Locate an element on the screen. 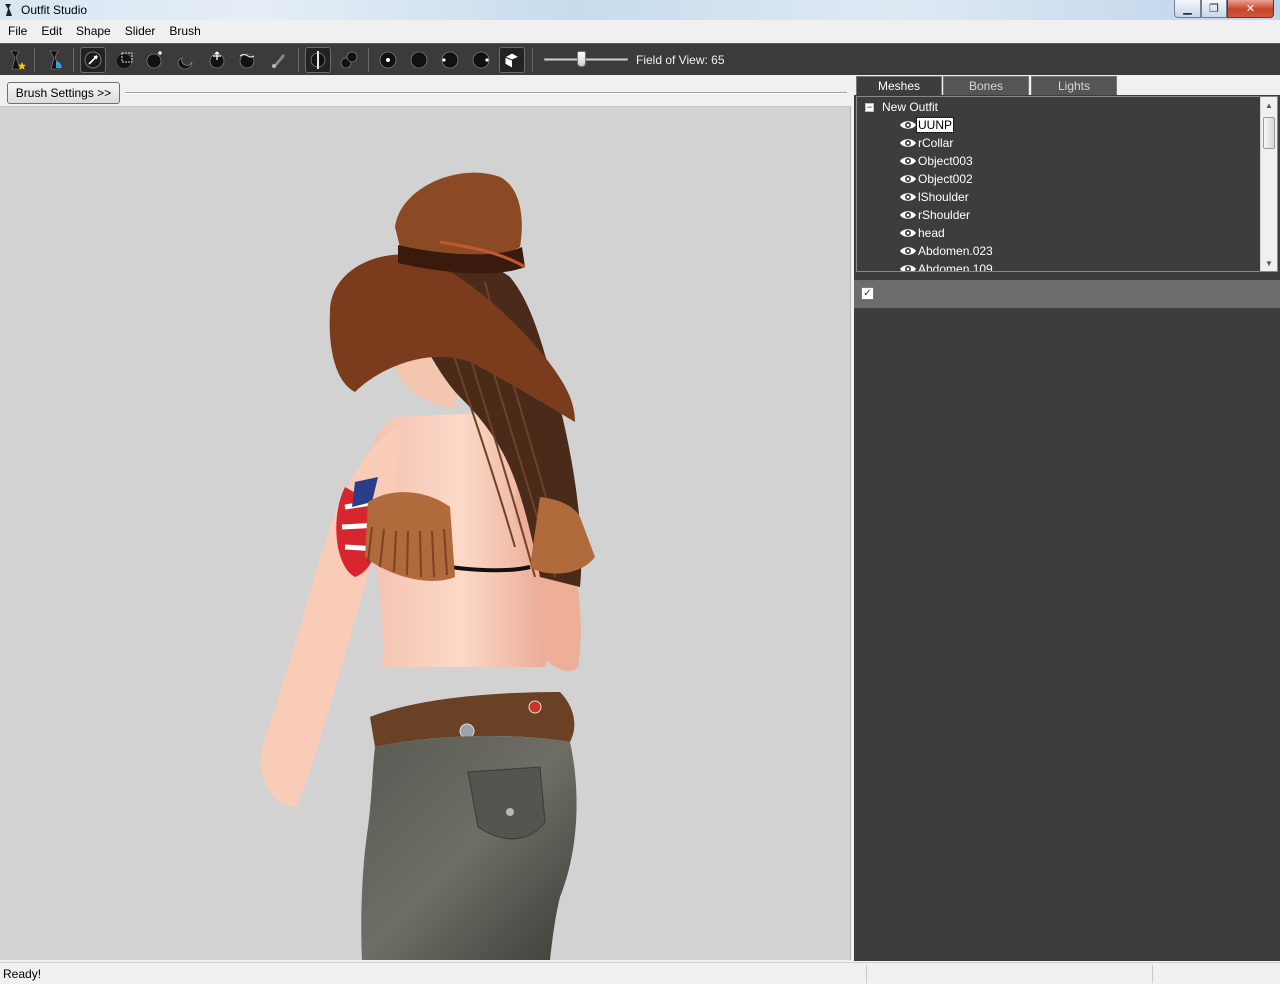 The image size is (1280, 984). window-title: Outfit Studio is located at coordinates (54, 10).